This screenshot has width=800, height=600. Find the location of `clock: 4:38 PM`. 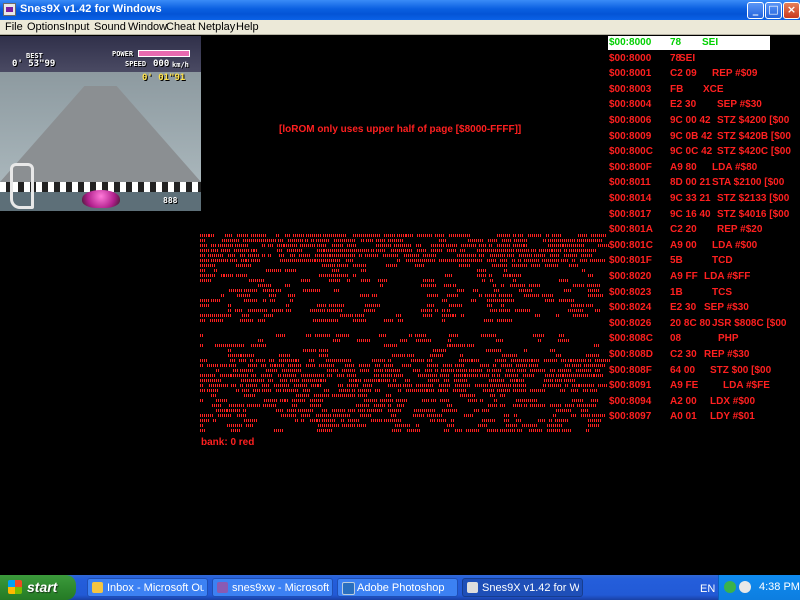

clock: 4:38 PM is located at coordinates (779, 587).